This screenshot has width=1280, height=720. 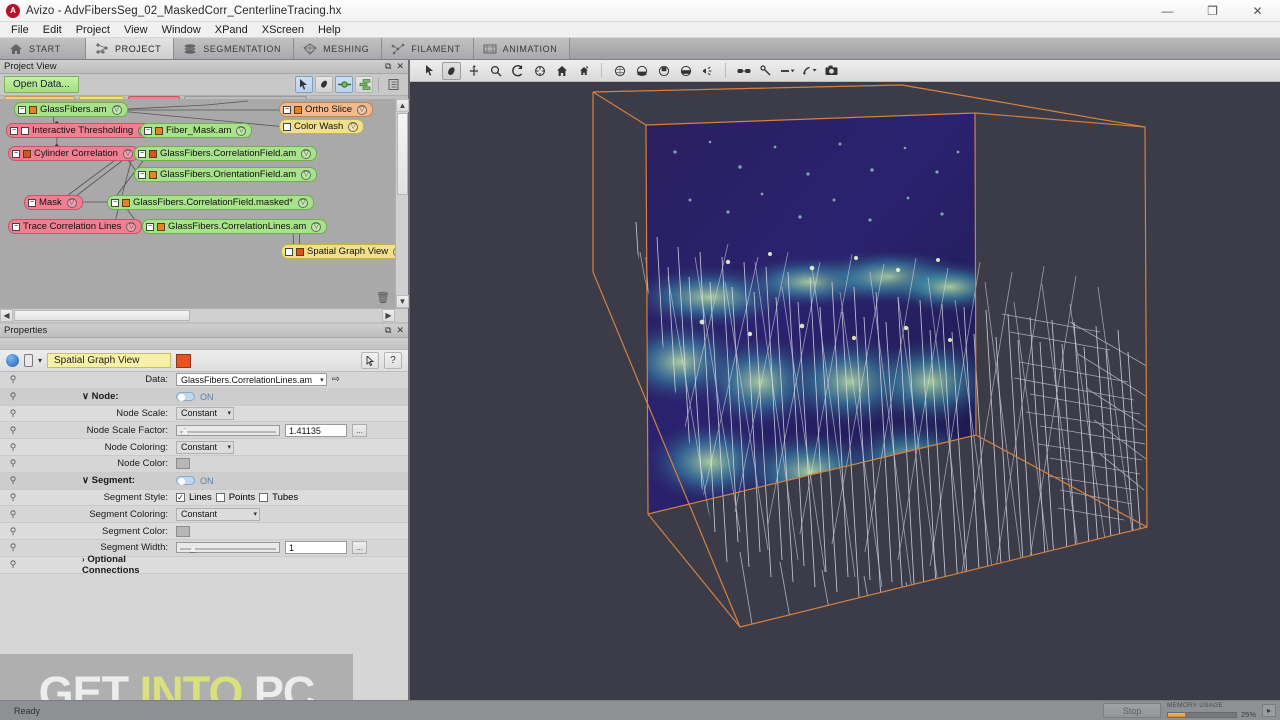 What do you see at coordinates (400, 330) in the screenshot?
I see `properties-close-button: ✕` at bounding box center [400, 330].